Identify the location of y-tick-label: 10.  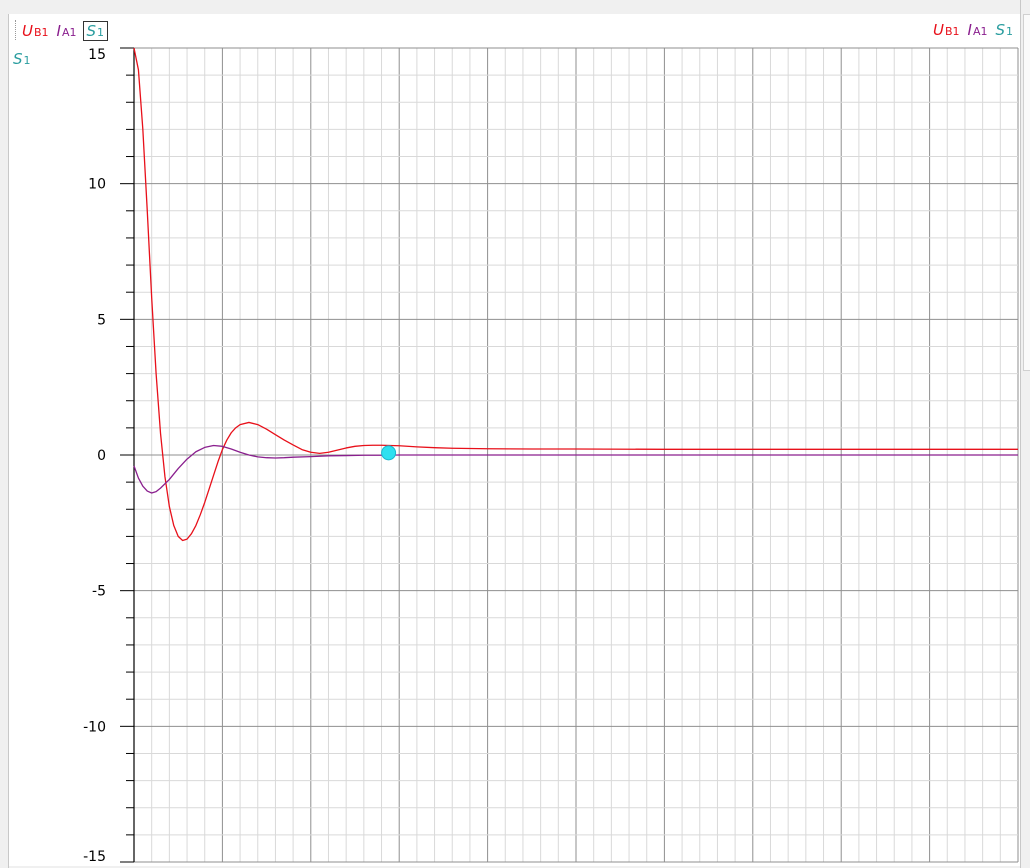
(97, 185).